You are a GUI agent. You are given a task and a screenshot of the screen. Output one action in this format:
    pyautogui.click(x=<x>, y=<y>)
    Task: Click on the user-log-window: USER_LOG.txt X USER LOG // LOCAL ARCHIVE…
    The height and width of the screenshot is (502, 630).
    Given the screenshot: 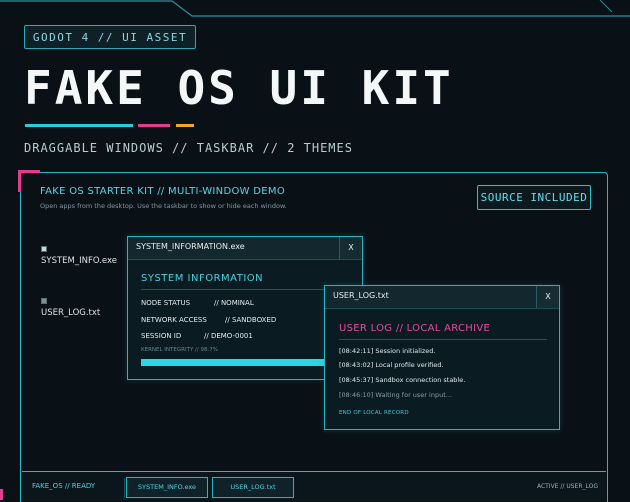 What is the action you would take?
    pyautogui.click(x=442, y=357)
    